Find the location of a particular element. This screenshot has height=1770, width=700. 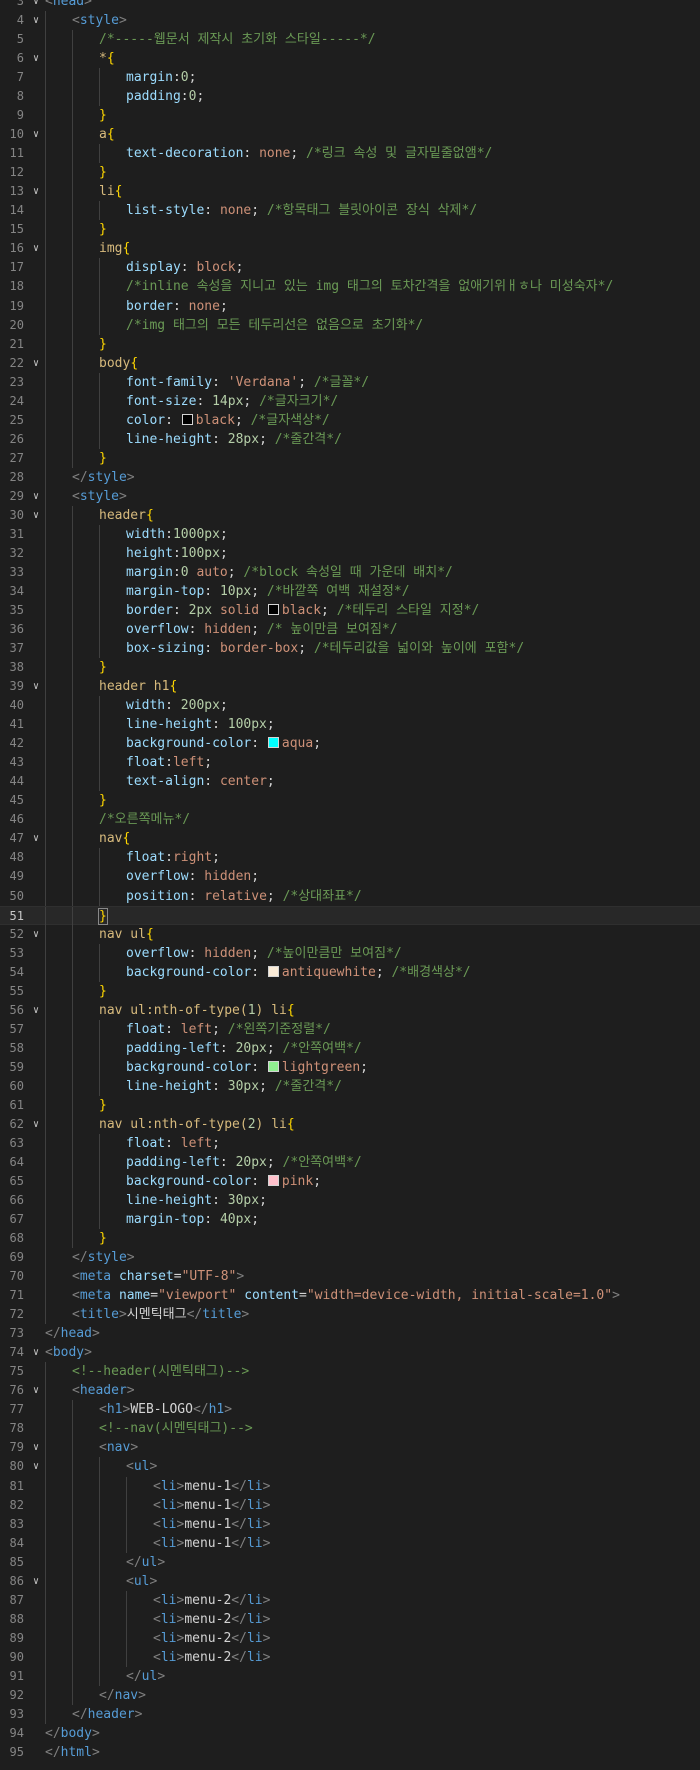

code-line: 94 </body> is located at coordinates (350, 1733).